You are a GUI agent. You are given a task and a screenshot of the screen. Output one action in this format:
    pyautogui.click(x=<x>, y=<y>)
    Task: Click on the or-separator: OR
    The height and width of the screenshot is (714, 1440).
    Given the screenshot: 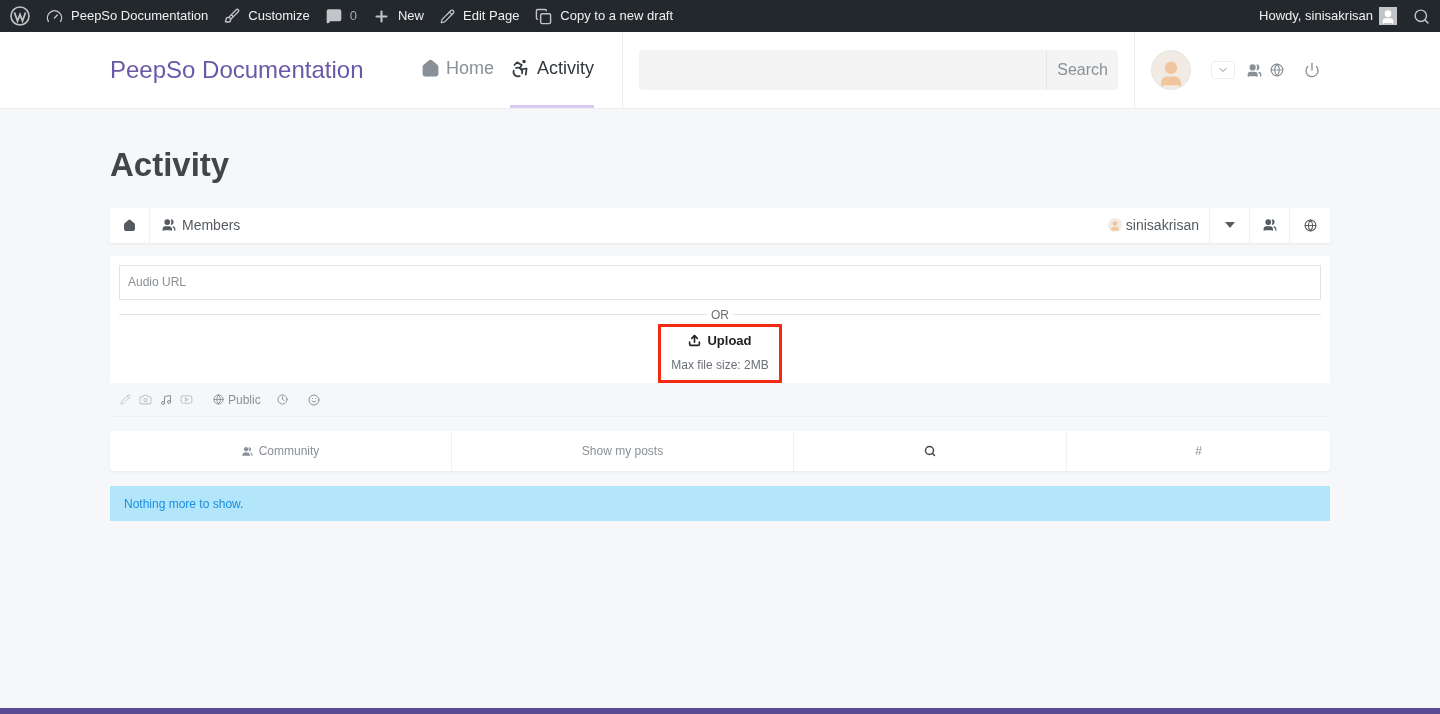 What is the action you would take?
    pyautogui.click(x=720, y=315)
    